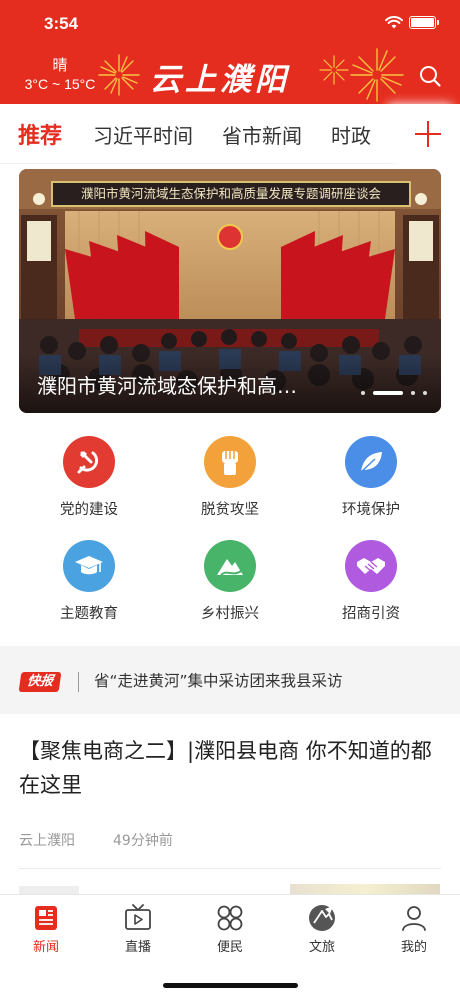 This screenshot has width=460, height=996. I want to click on tab-provincial-news: 省市新闻, so click(262, 134).